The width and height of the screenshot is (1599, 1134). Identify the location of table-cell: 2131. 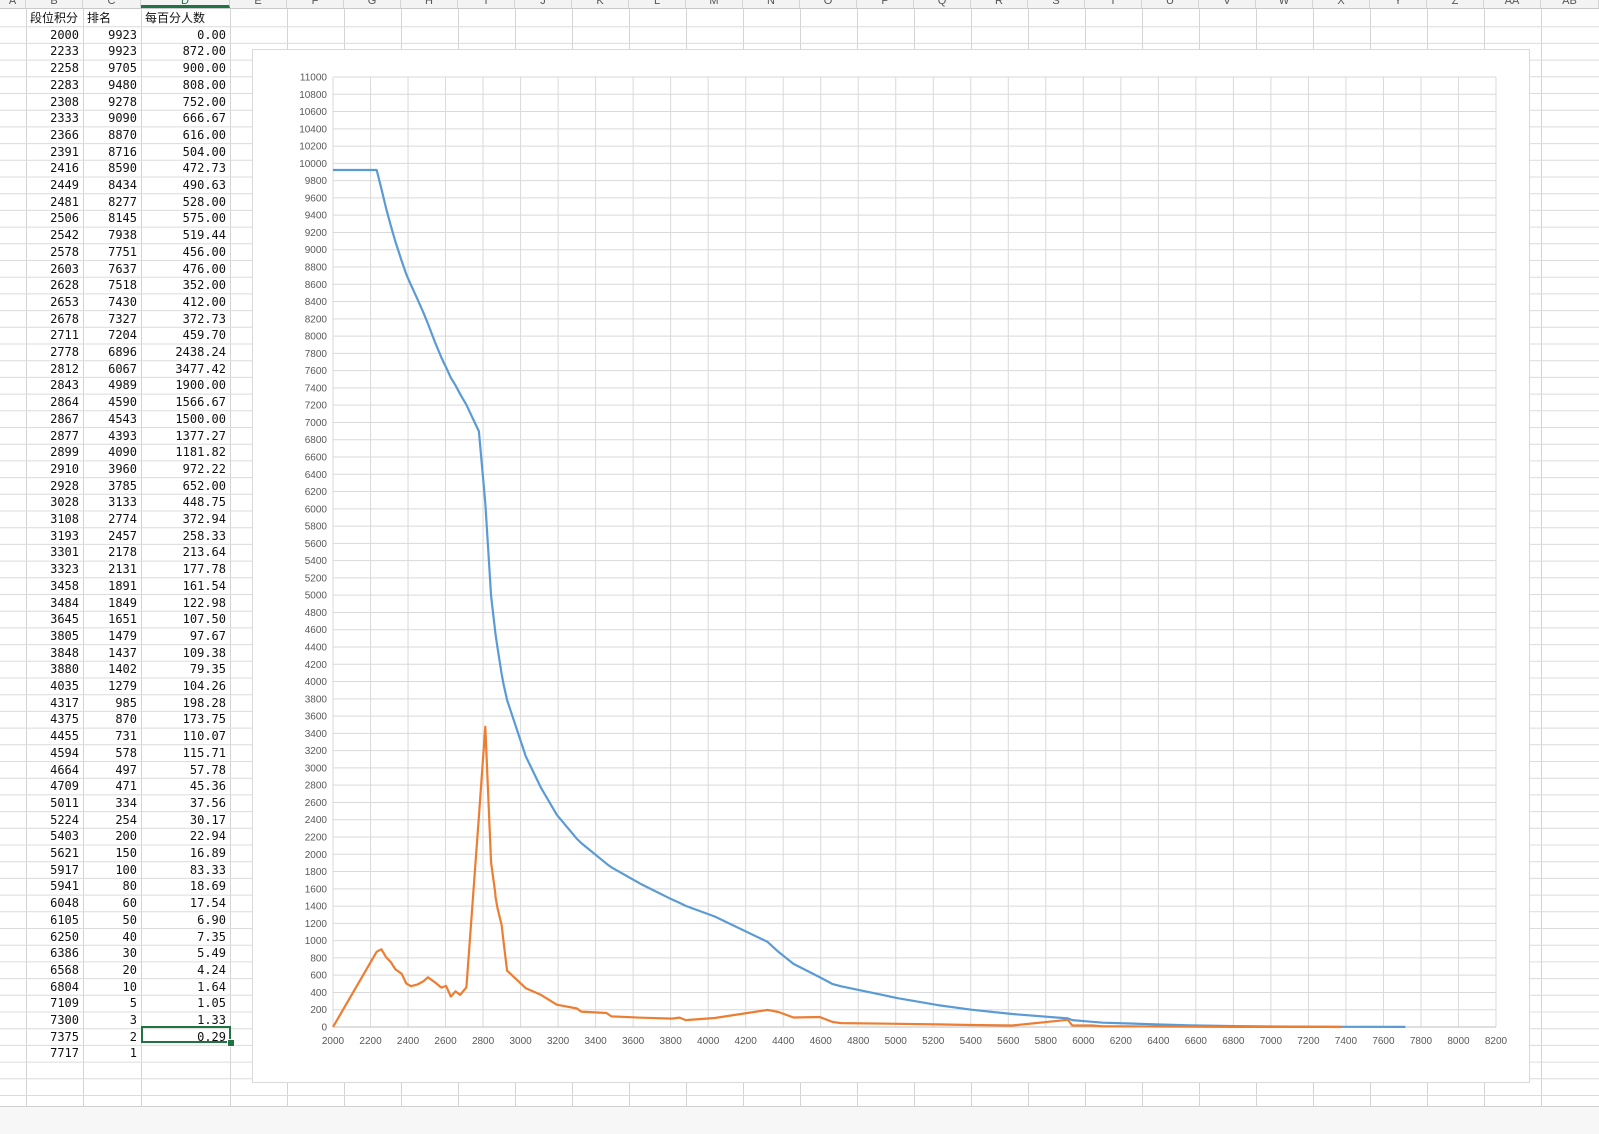
(112, 569).